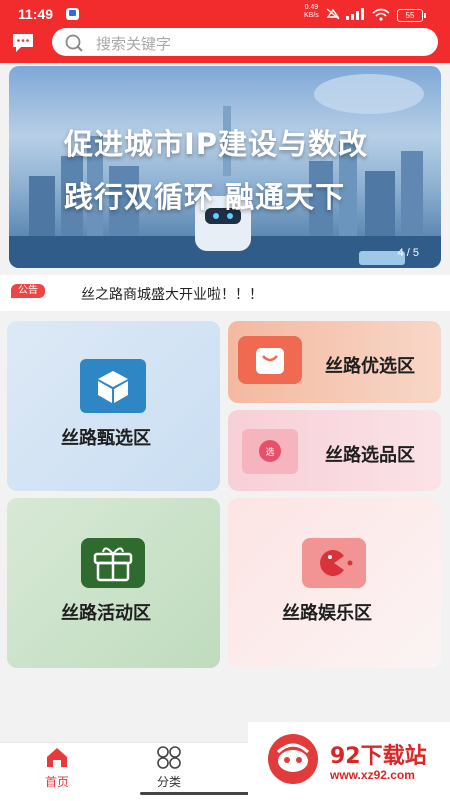 The image size is (450, 801). I want to click on watermark-logo-icon, so click(293, 759).